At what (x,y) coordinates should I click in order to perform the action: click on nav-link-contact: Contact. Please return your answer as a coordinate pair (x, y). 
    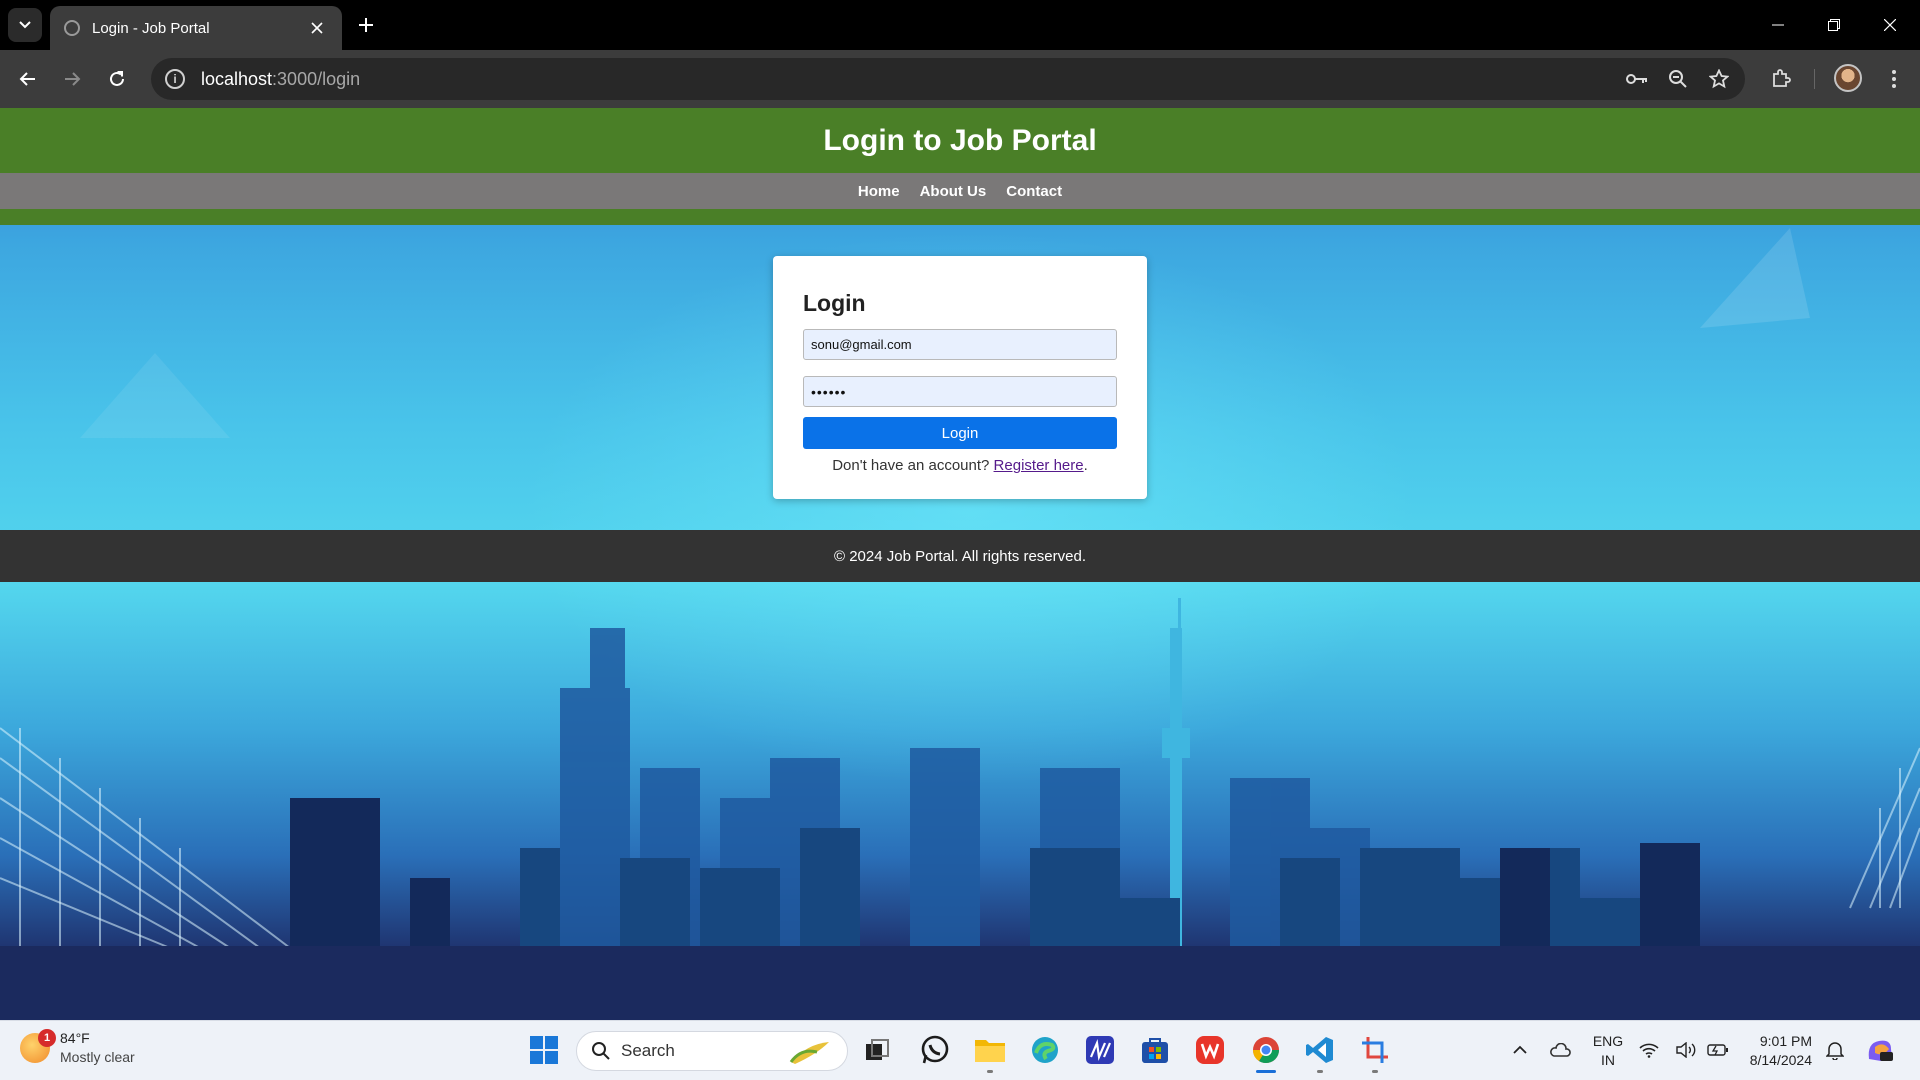
    Looking at the image, I should click on (1034, 191).